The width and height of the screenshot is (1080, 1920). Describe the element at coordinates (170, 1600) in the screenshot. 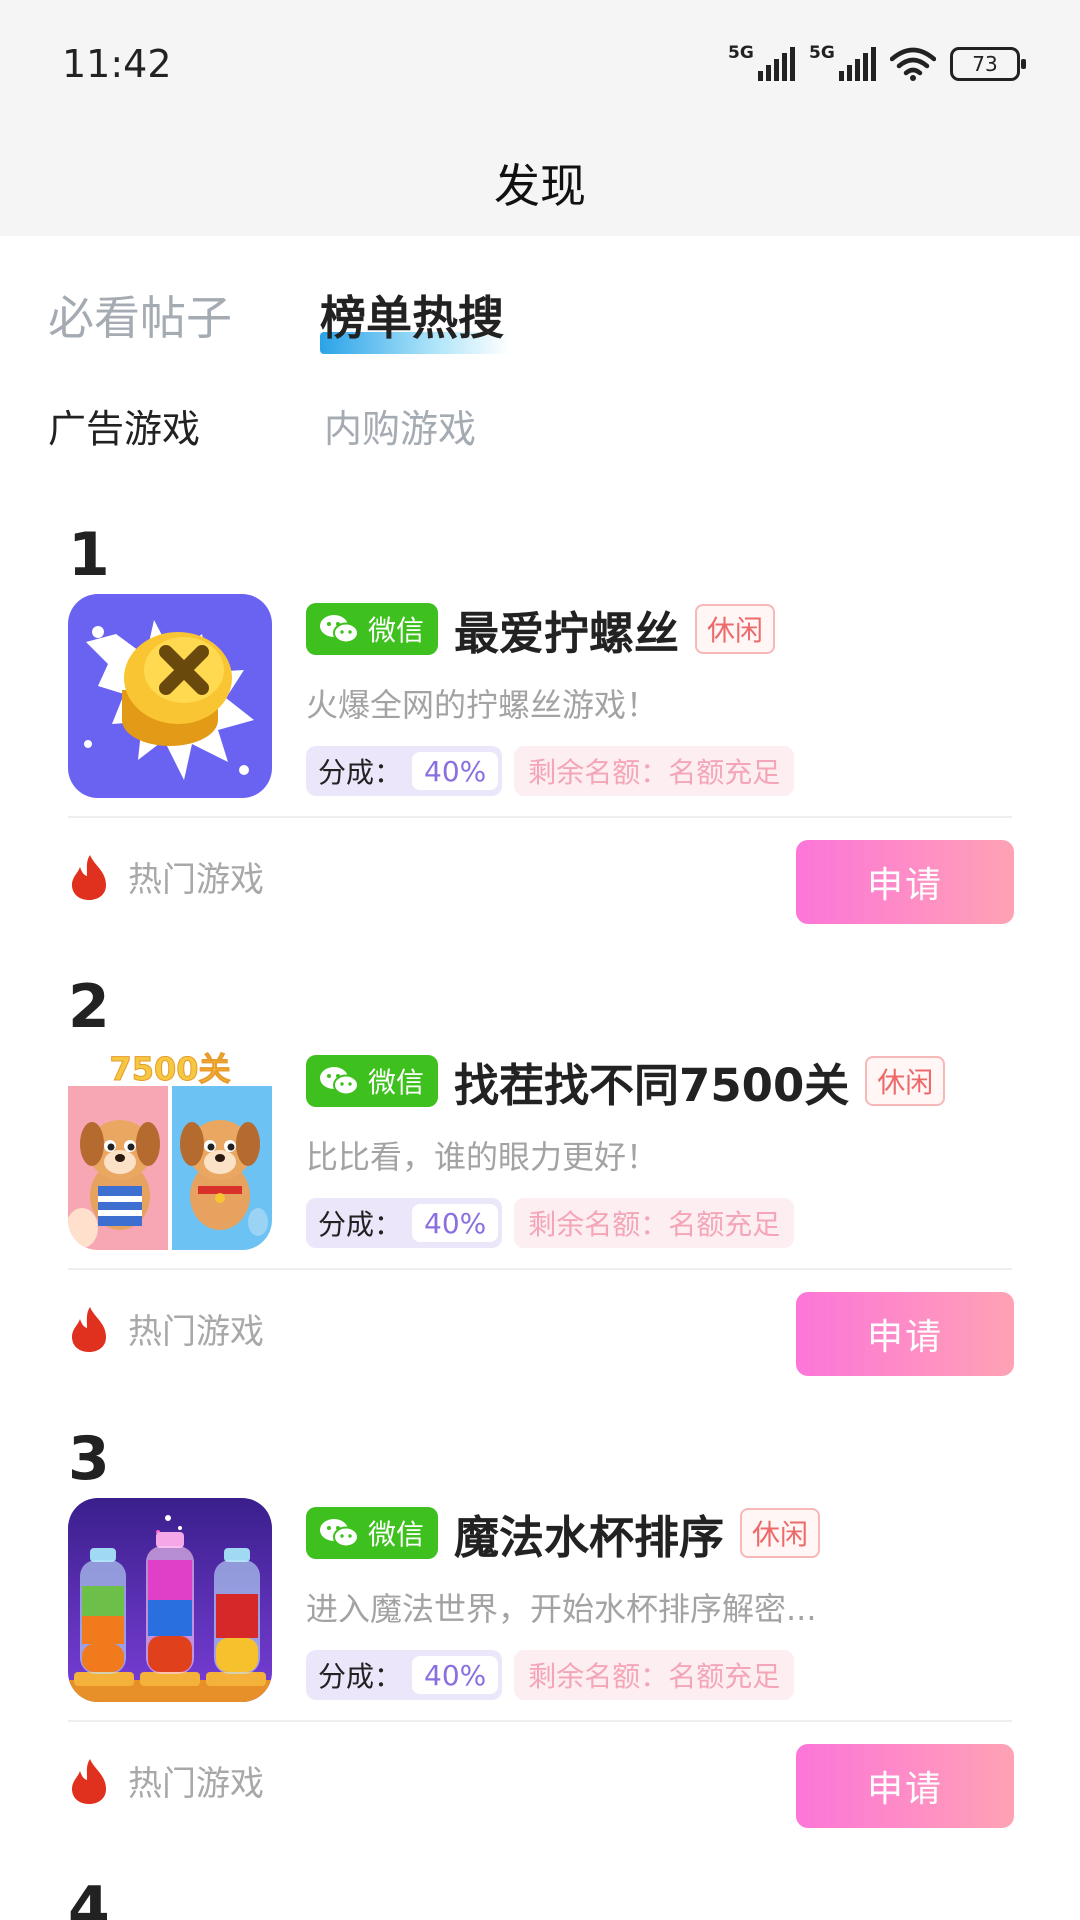

I see `water-sort-bottles-icon` at that location.